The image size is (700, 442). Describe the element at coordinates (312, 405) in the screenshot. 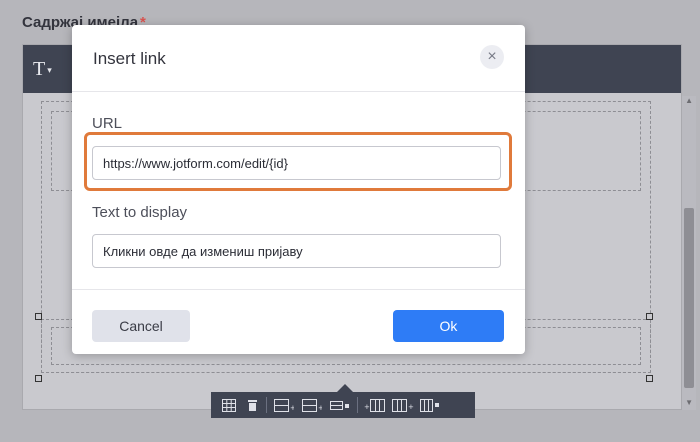

I see `insert-row-after-icon: +` at that location.